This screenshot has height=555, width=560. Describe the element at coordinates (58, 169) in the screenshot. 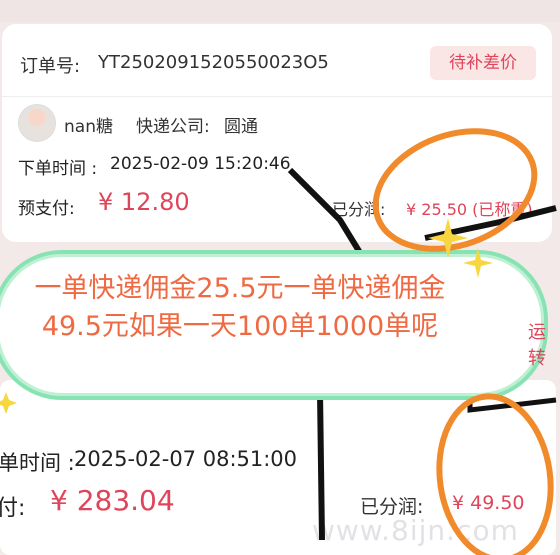

I see `order-time-label: 下单时间 :` at that location.